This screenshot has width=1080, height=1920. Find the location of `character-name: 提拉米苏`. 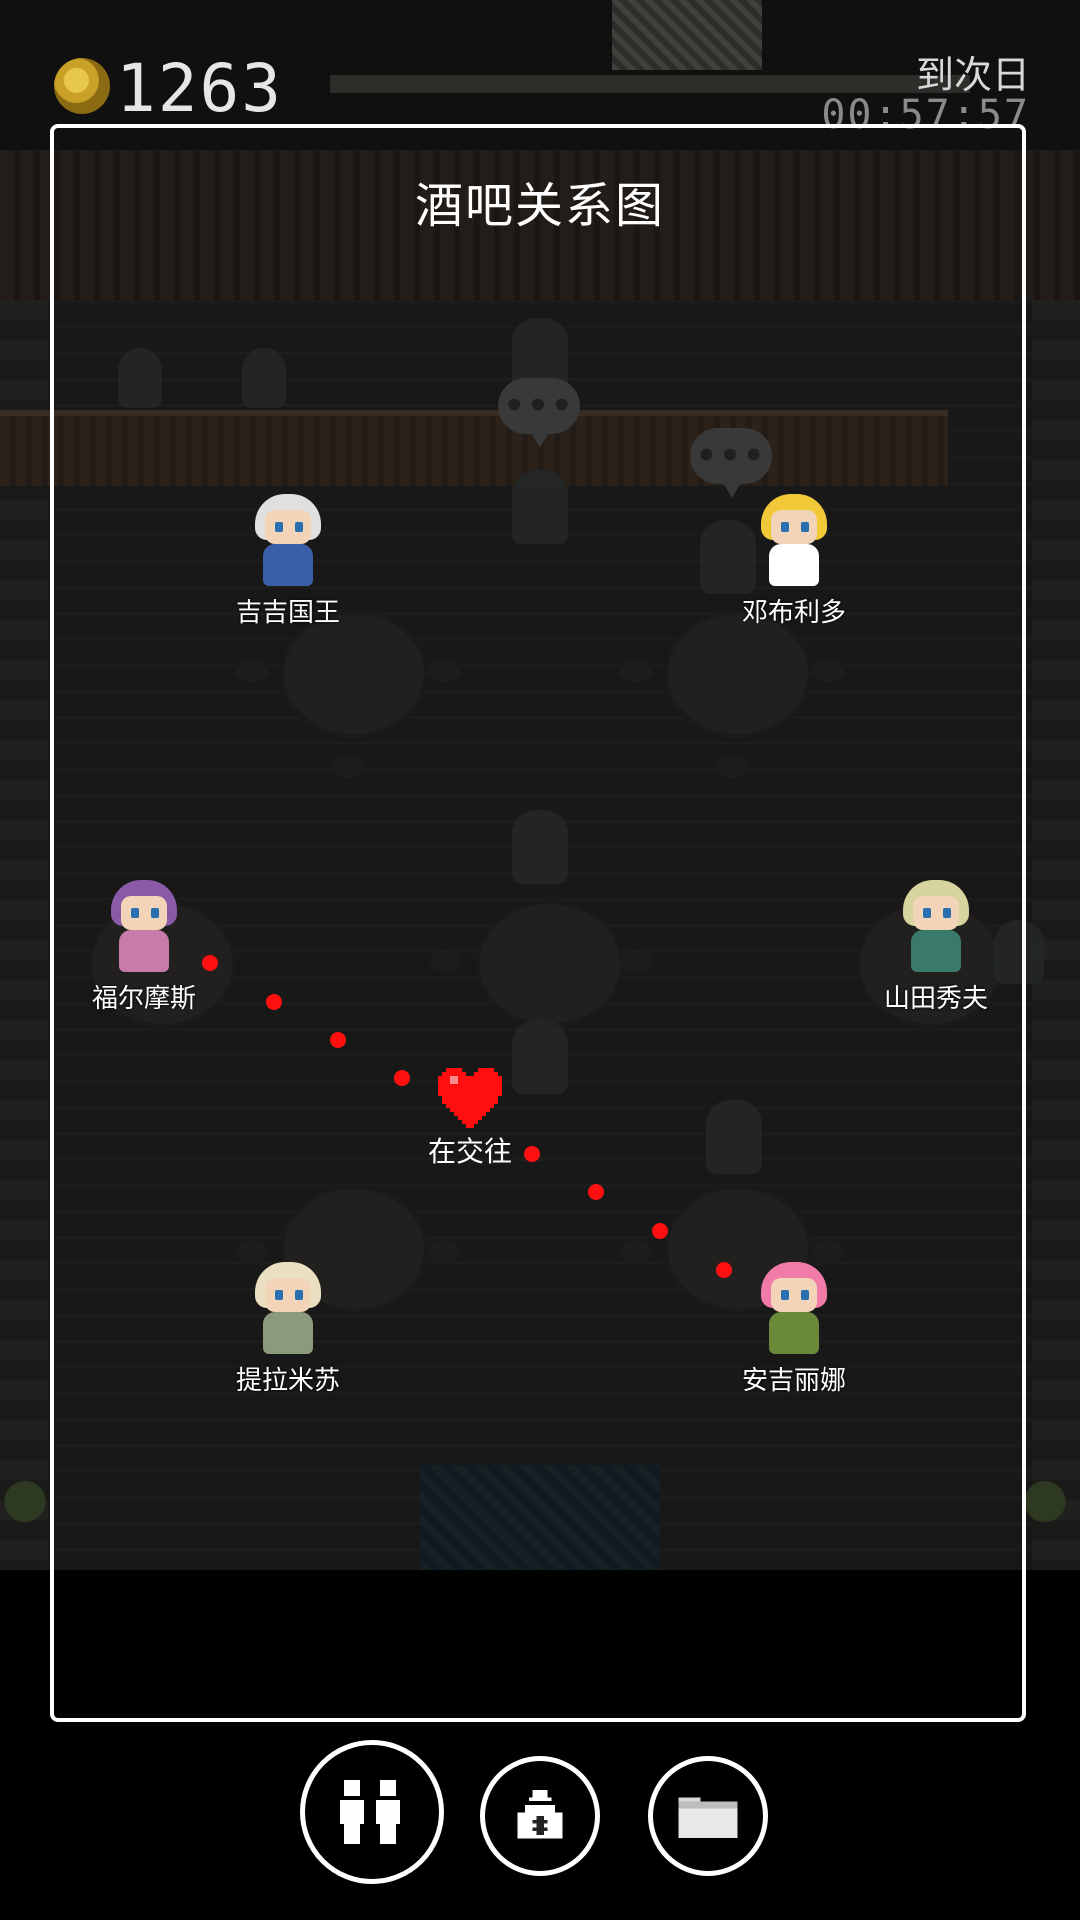

character-name: 提拉米苏 is located at coordinates (287, 1381).